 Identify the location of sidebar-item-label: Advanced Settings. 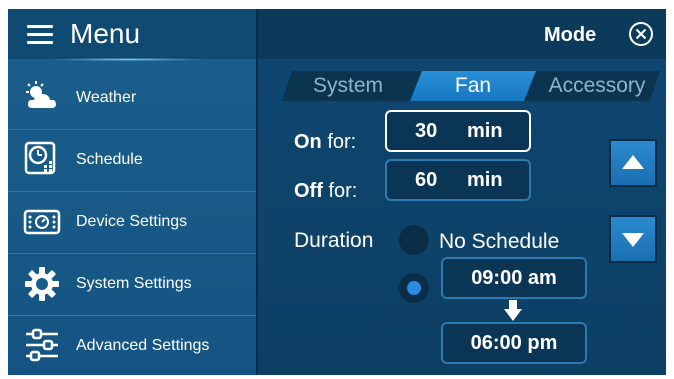
(143, 345).